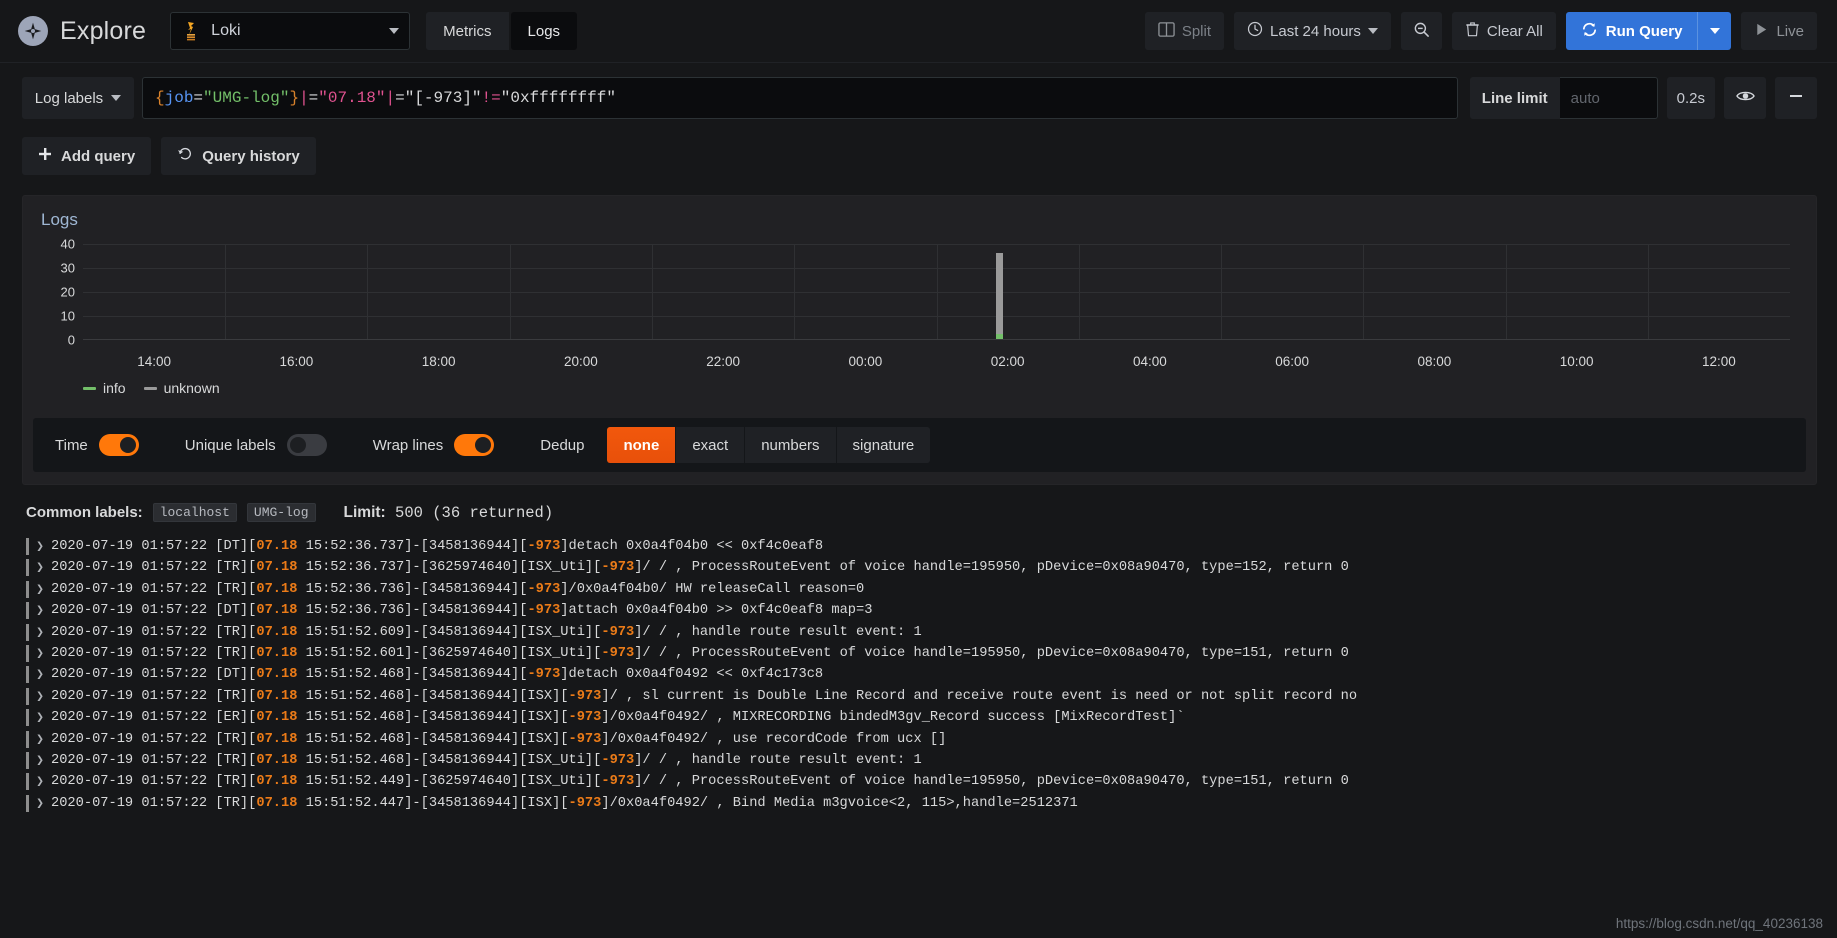 This screenshot has height=938, width=1837. I want to click on common-label-chip: localhost, so click(194, 512).